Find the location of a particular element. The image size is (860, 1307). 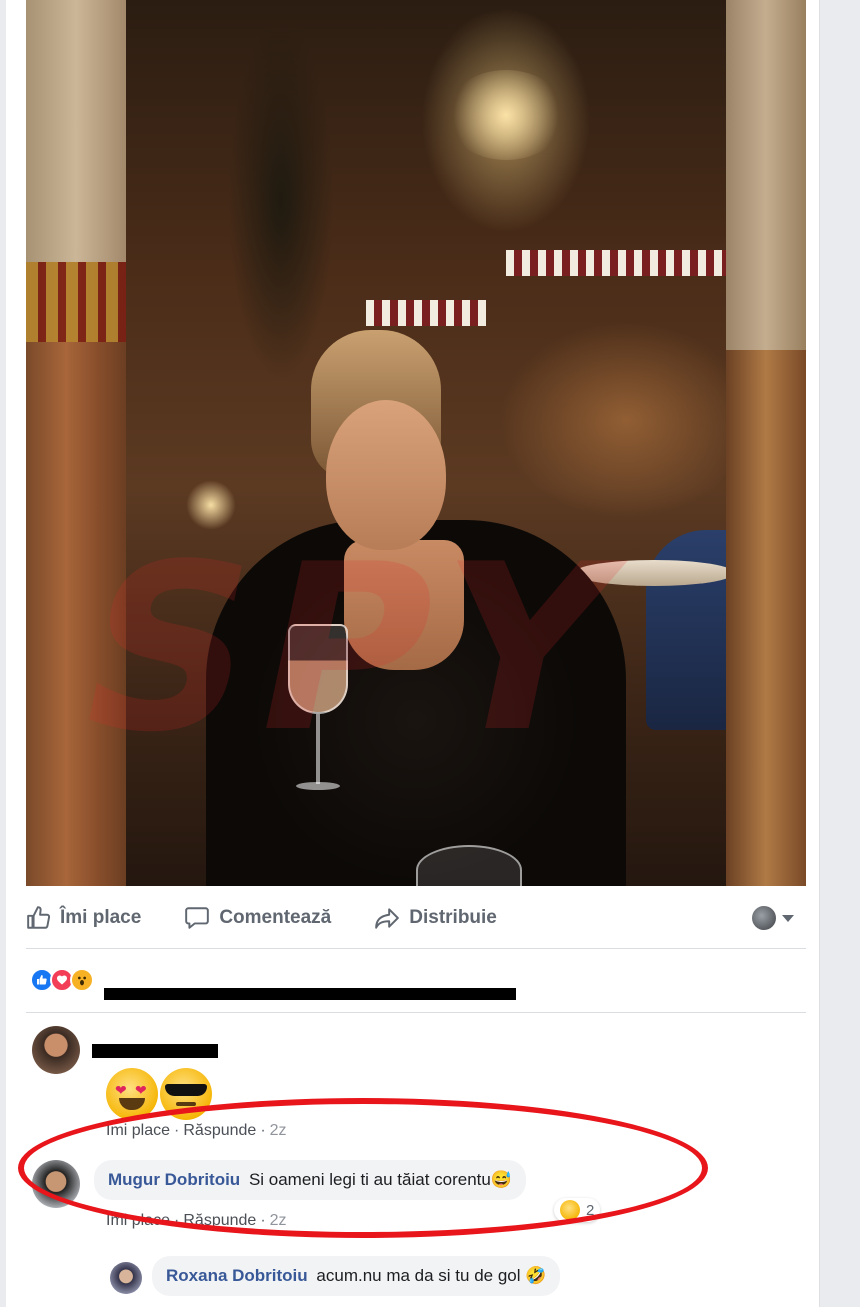

audience-selector is located at coordinates (773, 918).